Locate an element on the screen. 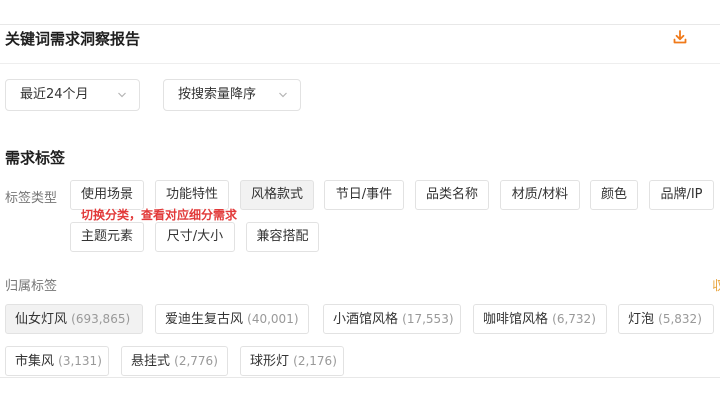 This screenshot has width=720, height=403. time-range-select: 最近24个月 is located at coordinates (72, 95).